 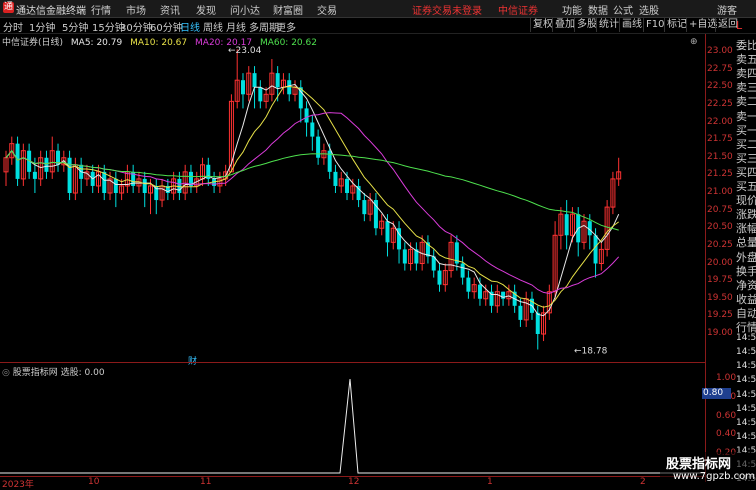 I want to click on price-tick-label: 22.25, so click(x=720, y=103).